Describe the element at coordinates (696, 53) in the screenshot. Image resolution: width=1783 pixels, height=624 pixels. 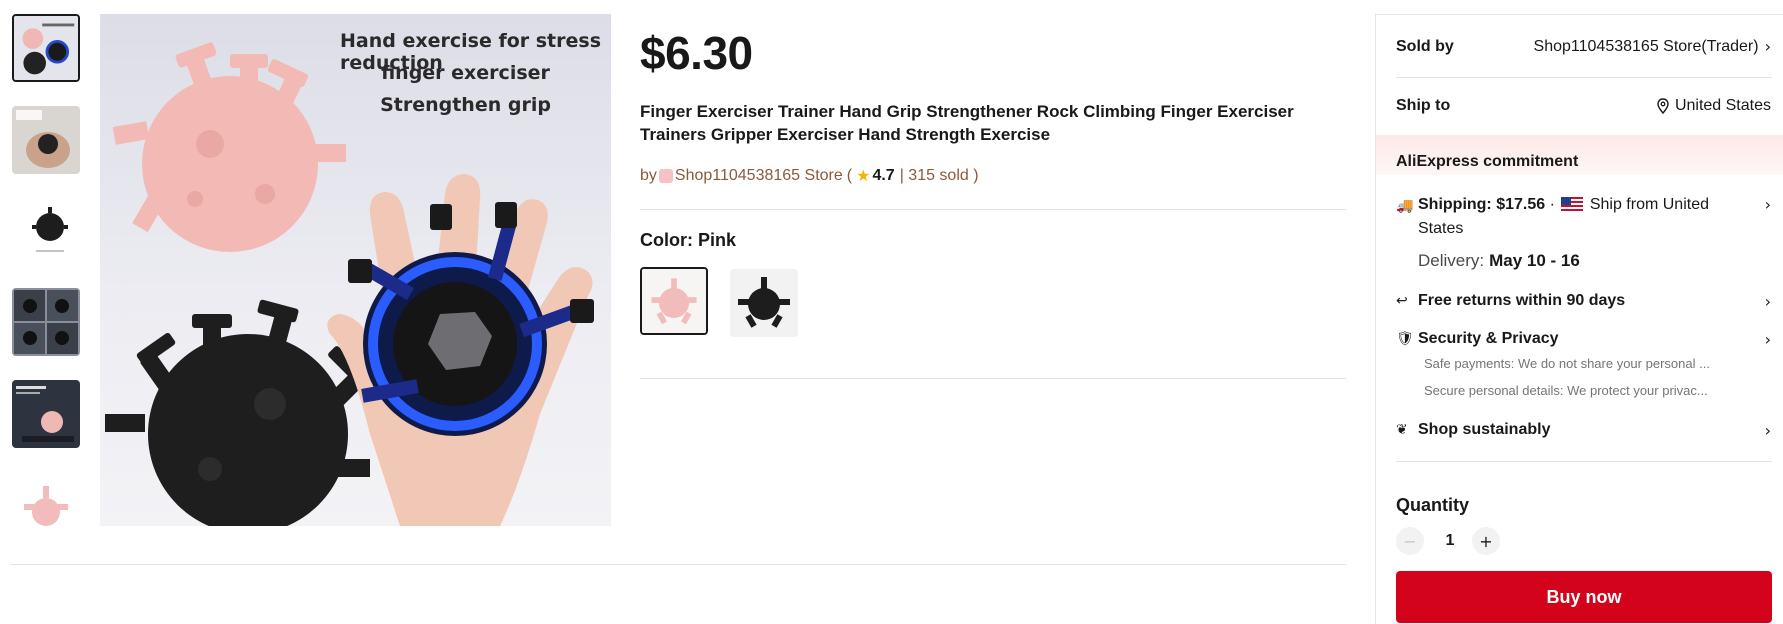
I see `product-price: $6.30` at that location.